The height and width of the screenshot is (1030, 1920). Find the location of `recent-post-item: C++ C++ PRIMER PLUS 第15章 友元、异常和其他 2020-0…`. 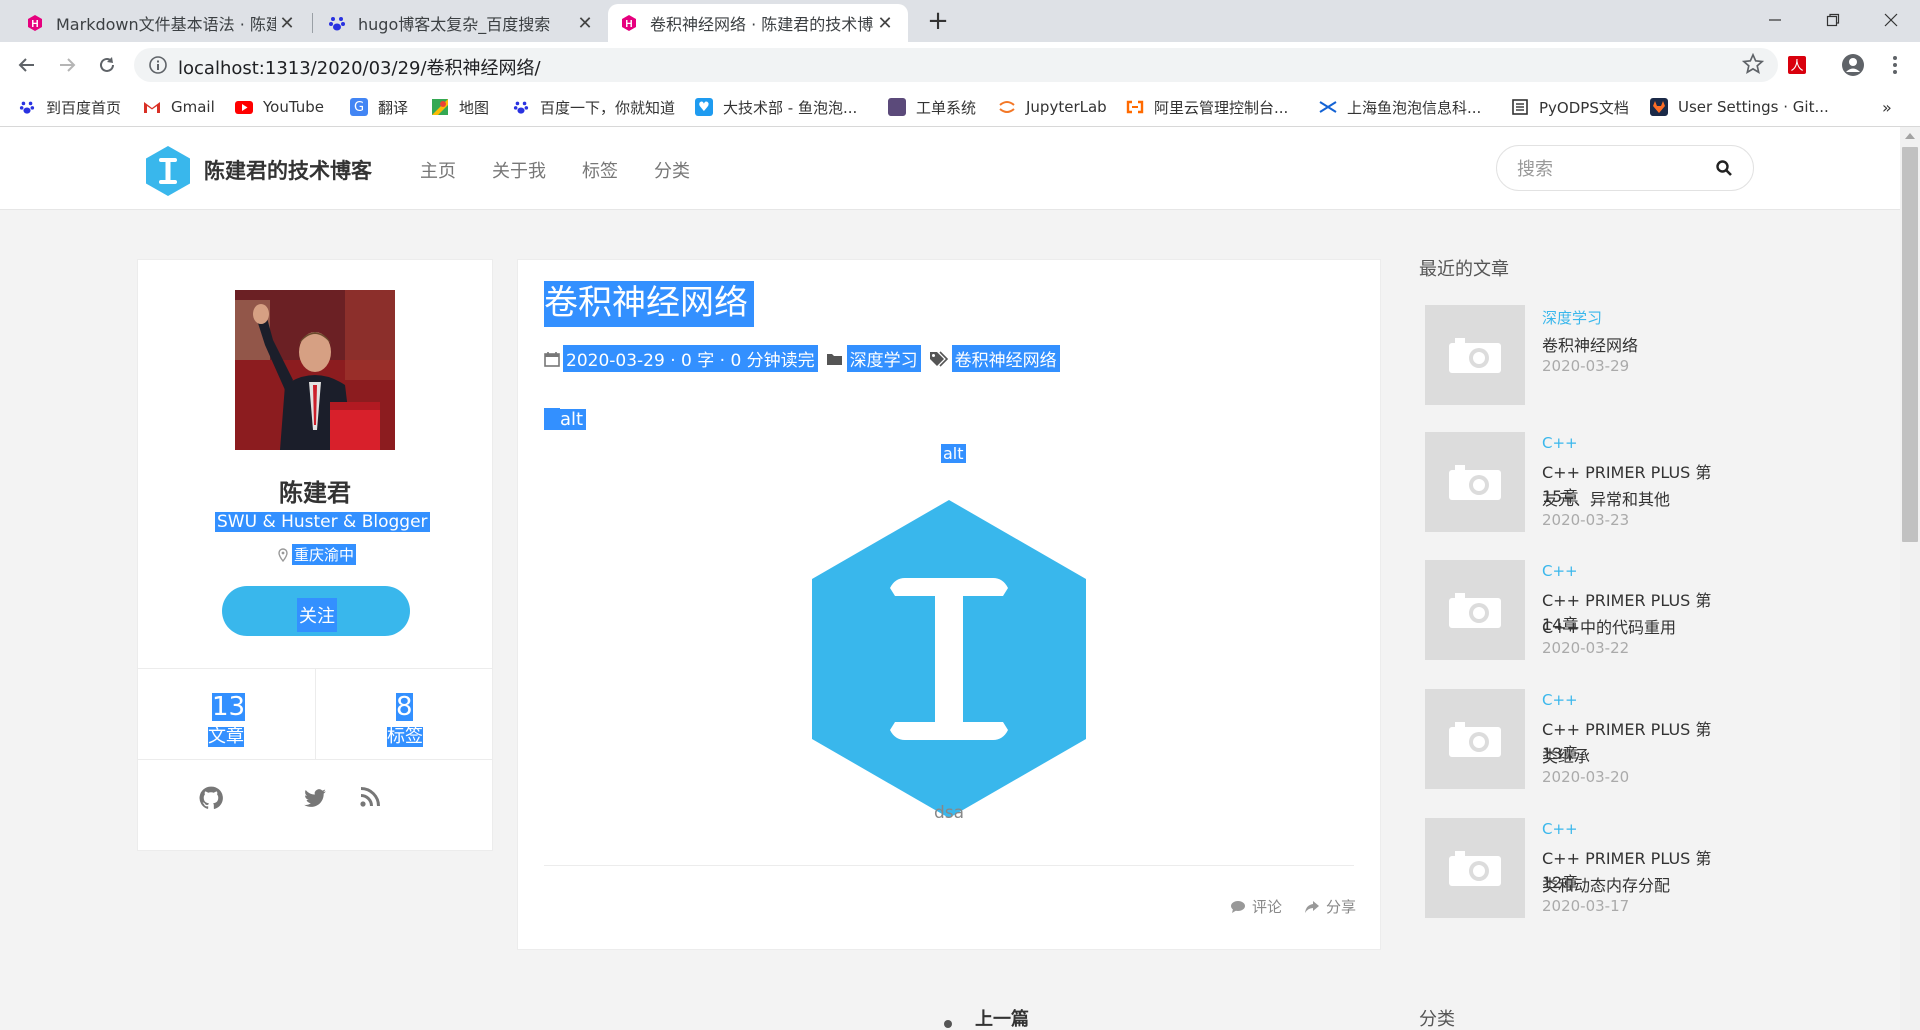

recent-post-item: C++ C++ PRIMER PLUS 第15章 友元、异常和其他 2020-0… is located at coordinates (1575, 482).